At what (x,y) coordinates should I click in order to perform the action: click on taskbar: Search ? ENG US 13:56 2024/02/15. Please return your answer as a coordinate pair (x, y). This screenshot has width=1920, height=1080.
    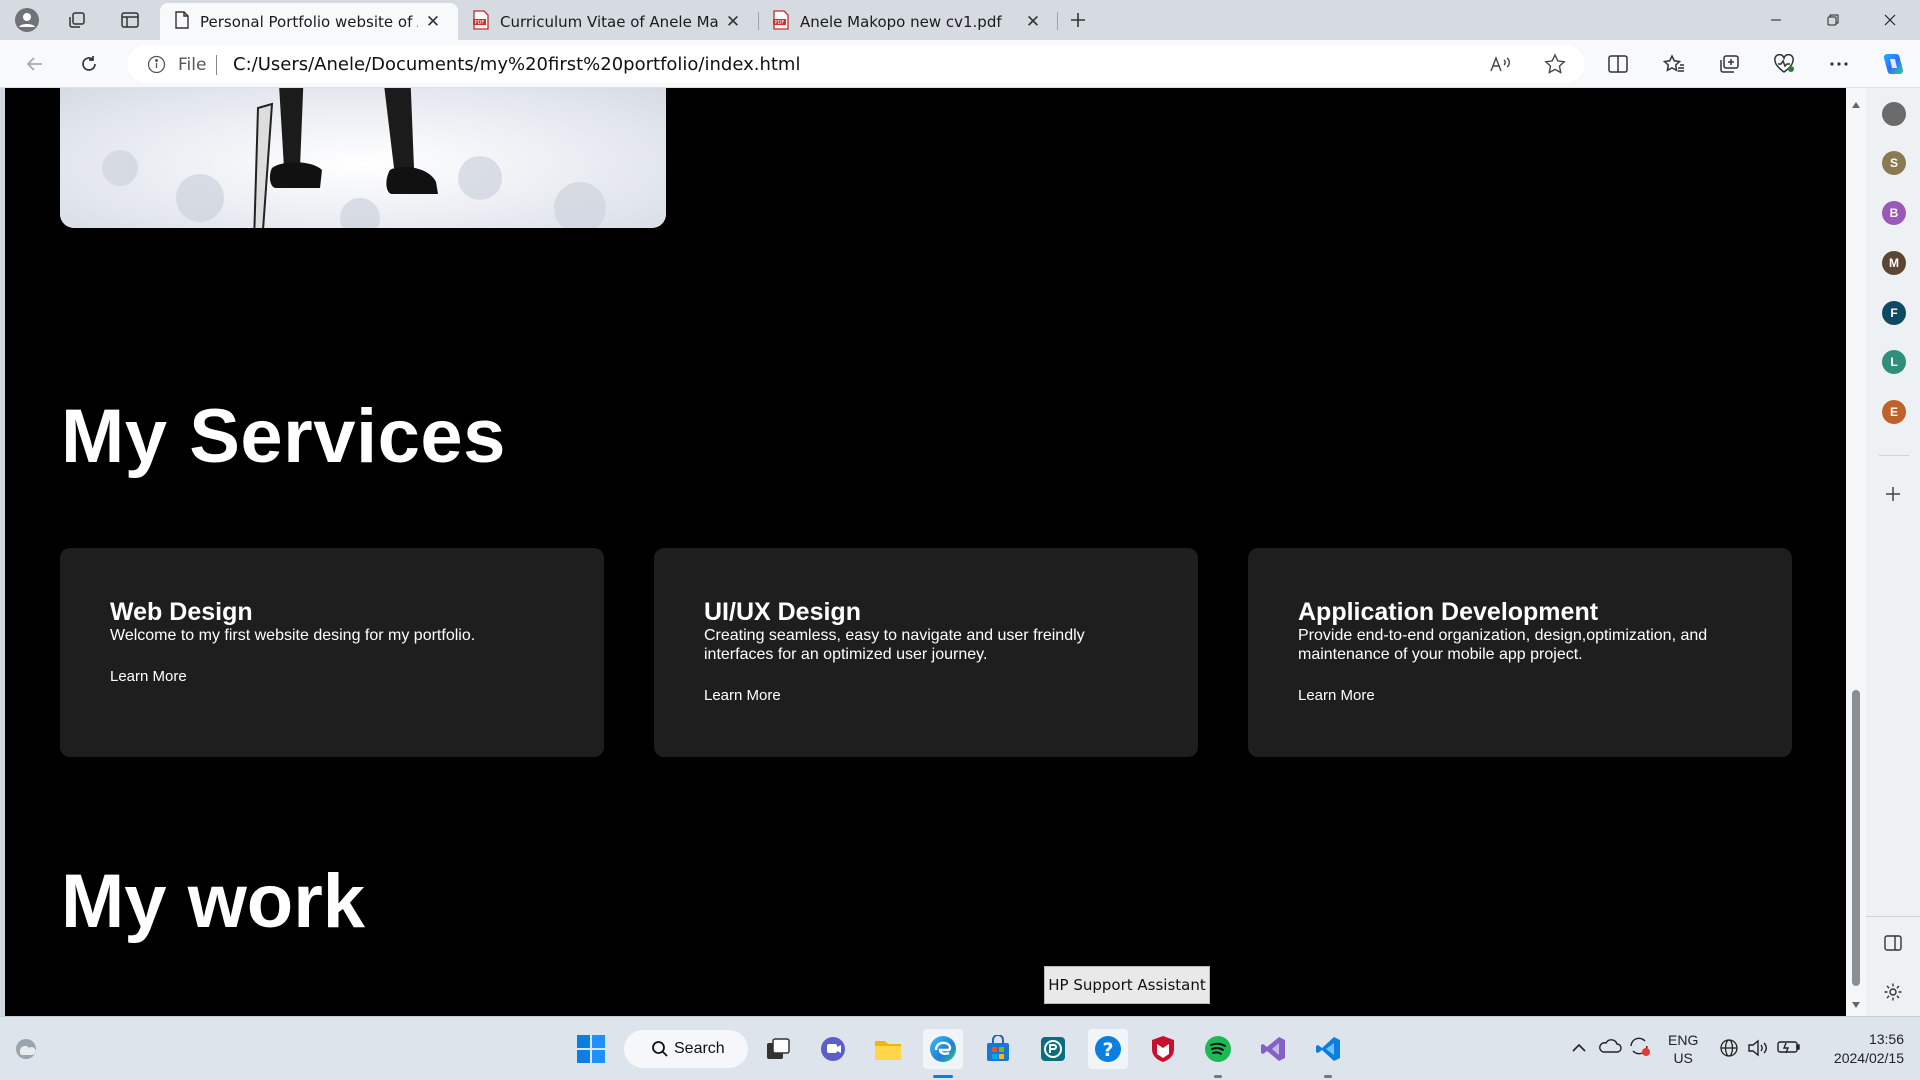
    Looking at the image, I should click on (960, 1048).